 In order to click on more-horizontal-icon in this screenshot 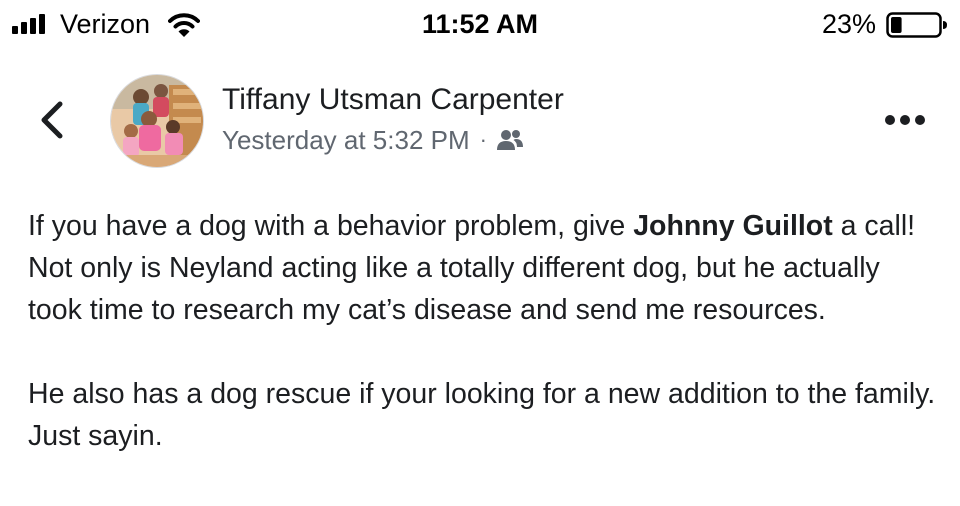, I will do `click(905, 120)`.